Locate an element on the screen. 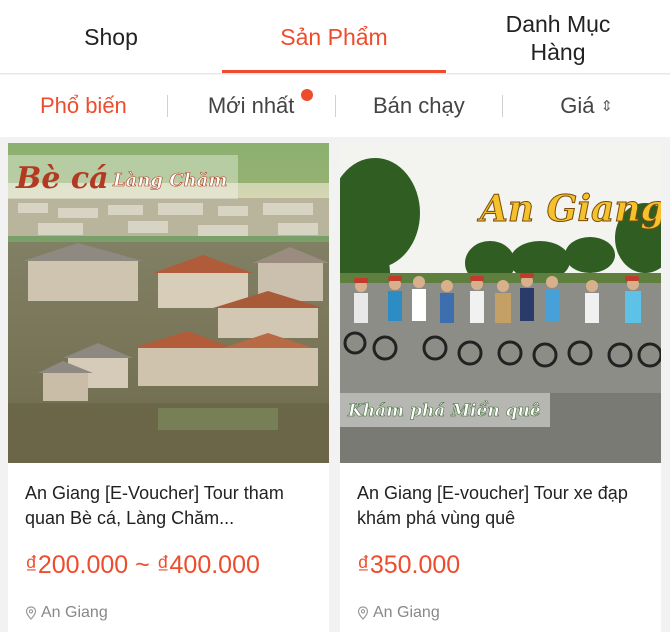 This screenshot has width=670, height=632. sort-newest: Mới nhất is located at coordinates (251, 106).